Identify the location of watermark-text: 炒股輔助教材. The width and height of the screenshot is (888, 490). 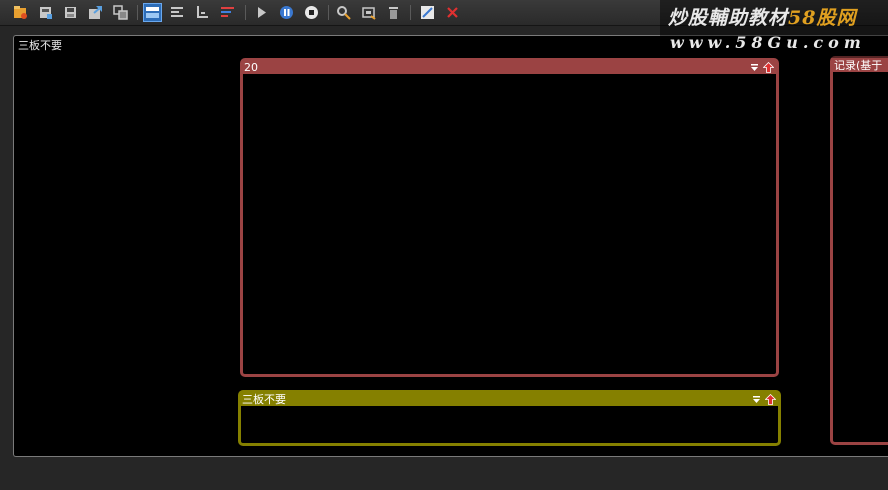
(728, 18).